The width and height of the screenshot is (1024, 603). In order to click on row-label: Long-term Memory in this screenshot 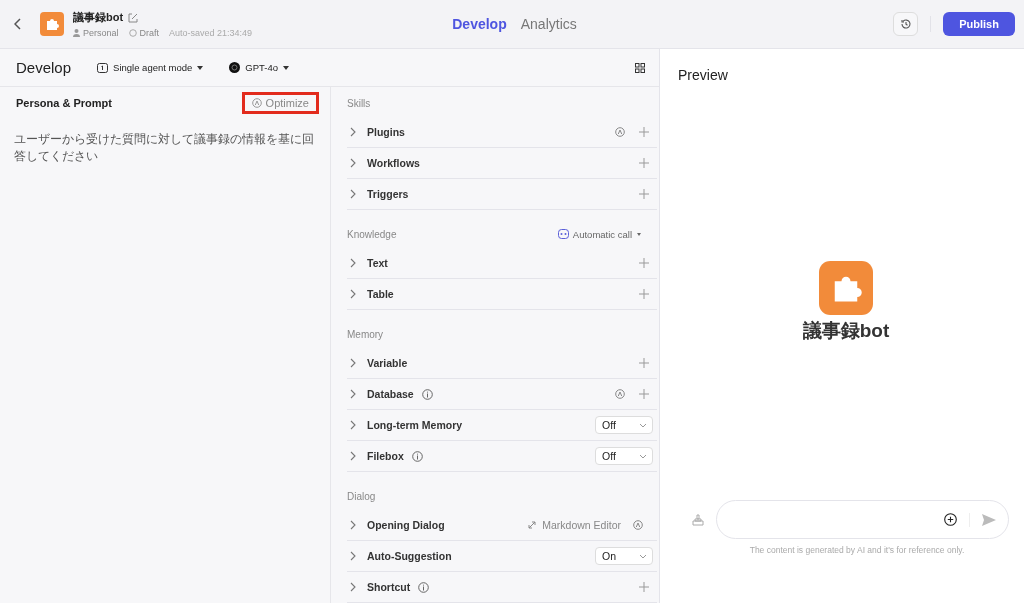, I will do `click(415, 425)`.